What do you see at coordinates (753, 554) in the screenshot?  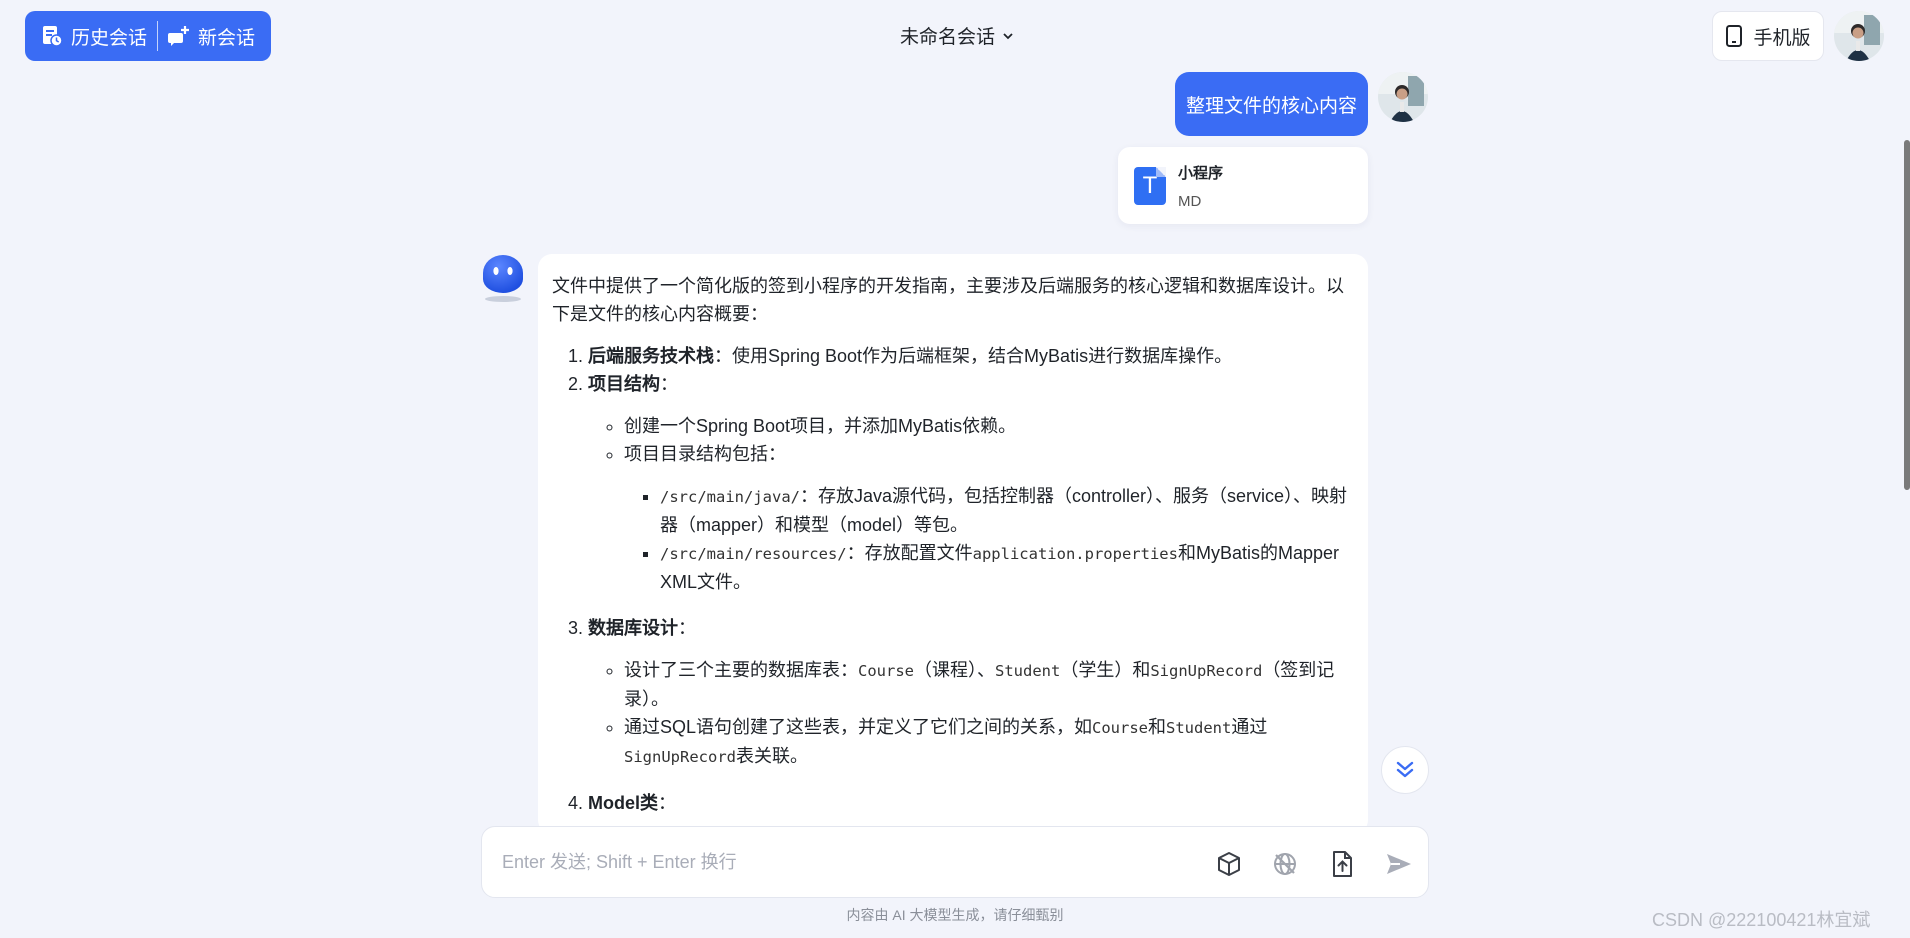 I see `inline-code: /src/main/resources/` at bounding box center [753, 554].